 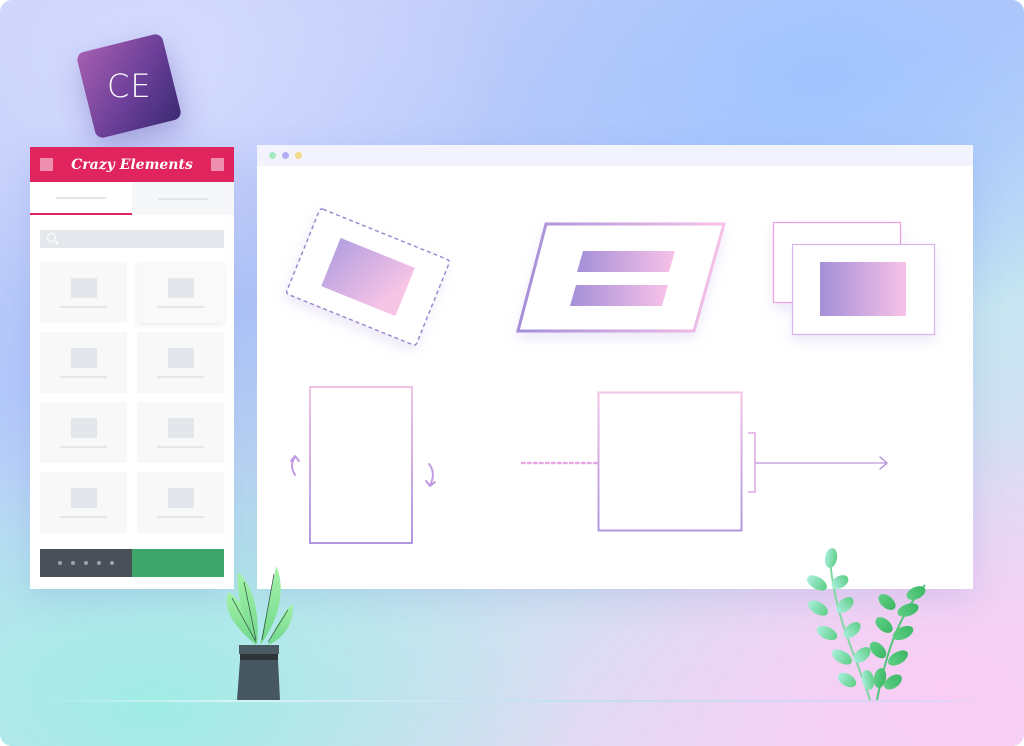 What do you see at coordinates (863, 289) in the screenshot?
I see `gradient-block` at bounding box center [863, 289].